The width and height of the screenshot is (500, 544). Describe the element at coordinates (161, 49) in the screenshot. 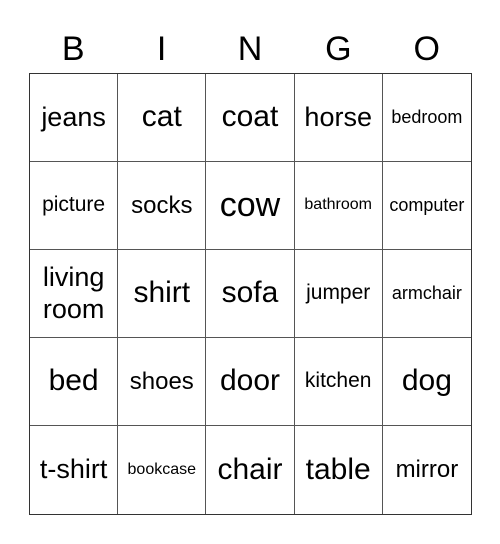

I see `header-letter-i: I` at that location.